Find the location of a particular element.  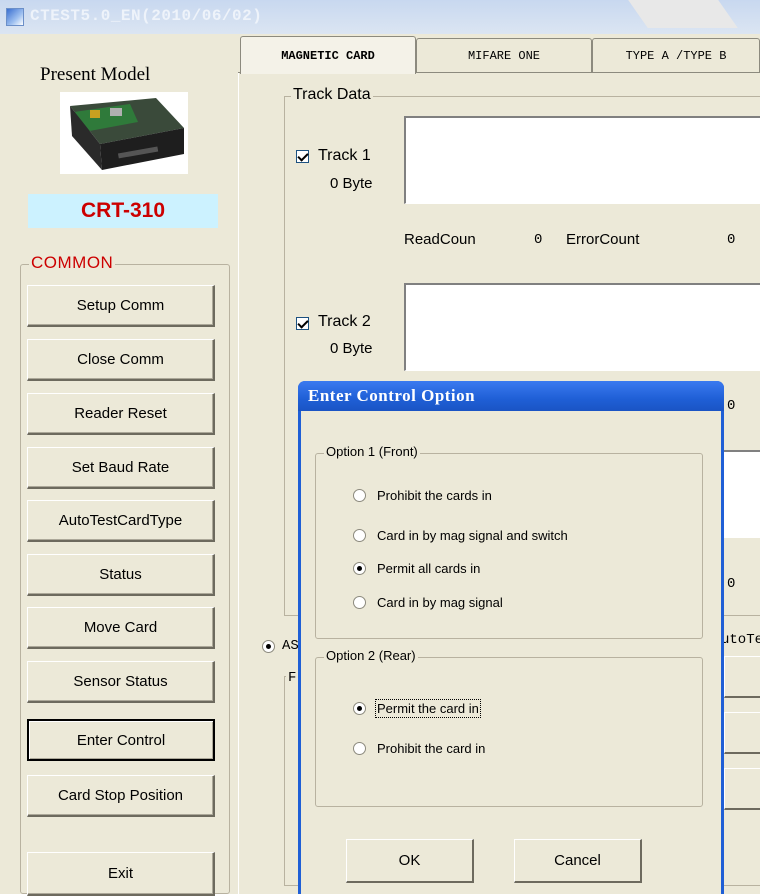

tab-type-a-type-b: TYPE A /TYPE B is located at coordinates (676, 55).